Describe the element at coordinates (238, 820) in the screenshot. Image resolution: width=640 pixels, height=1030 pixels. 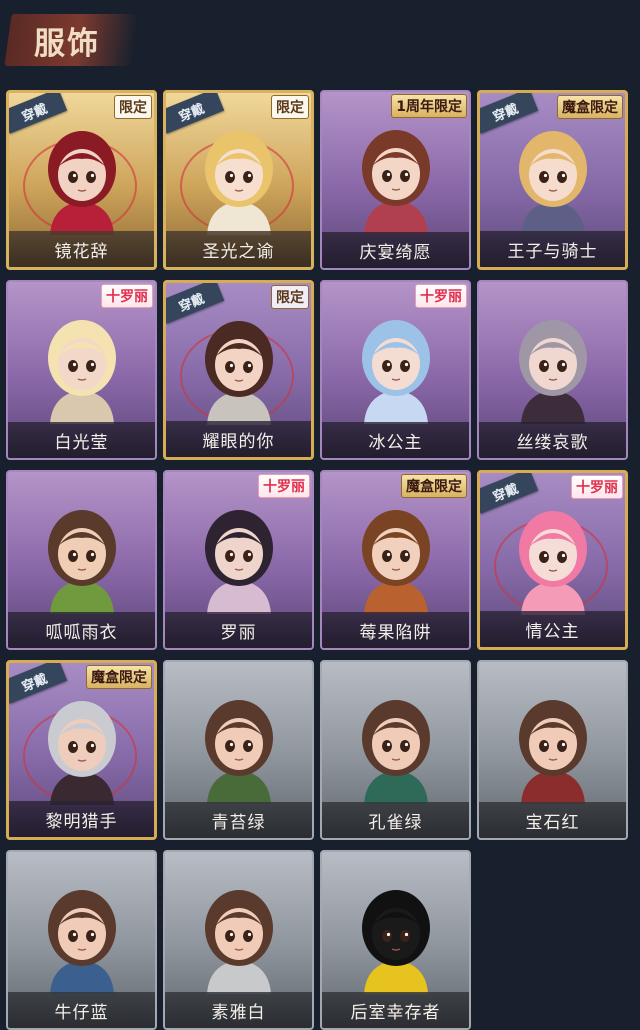
I see `costume-name-label: 青苔绿` at that location.